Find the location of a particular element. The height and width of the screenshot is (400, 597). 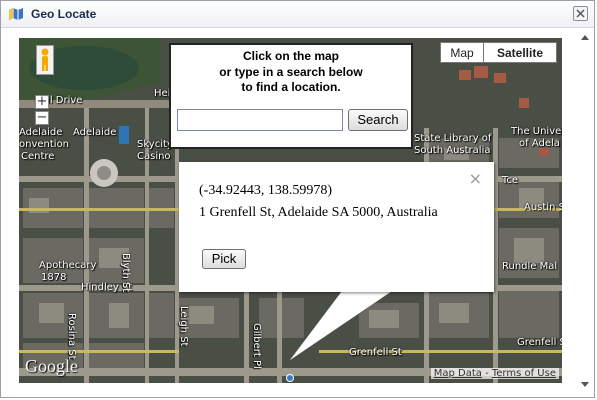

street-view-pegman is located at coordinates (45, 60).